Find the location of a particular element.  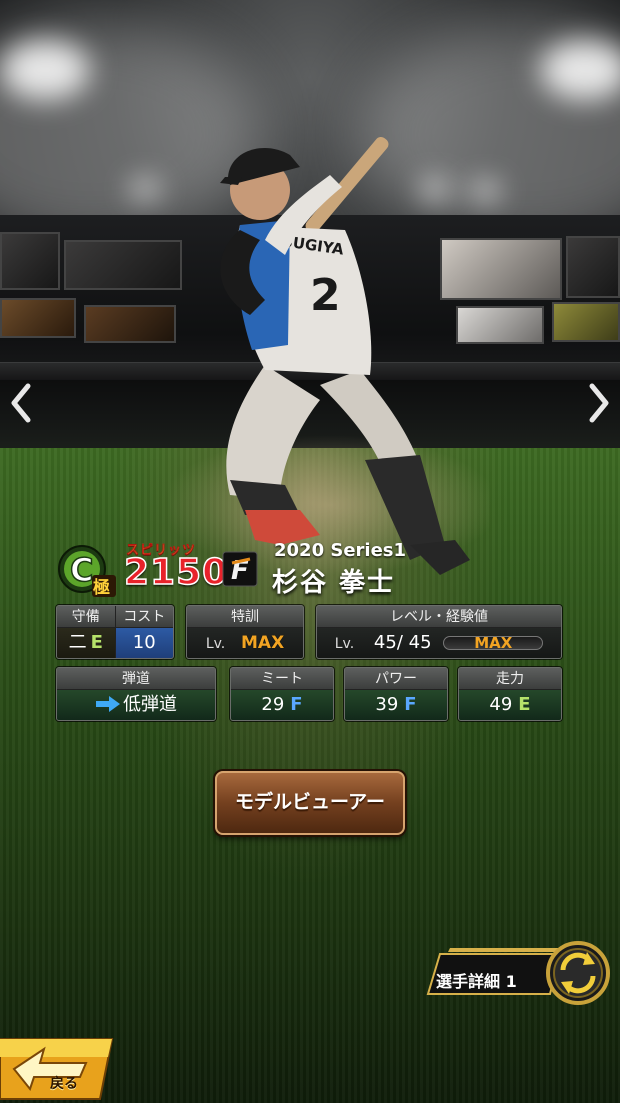

meet-value: 29 F is located at coordinates (282, 705).